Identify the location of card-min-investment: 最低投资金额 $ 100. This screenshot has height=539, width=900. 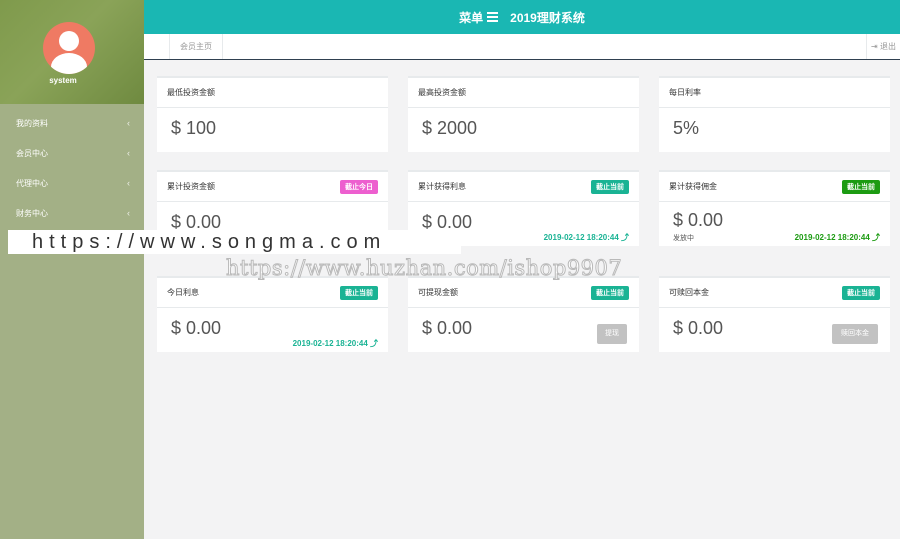
(272, 114).